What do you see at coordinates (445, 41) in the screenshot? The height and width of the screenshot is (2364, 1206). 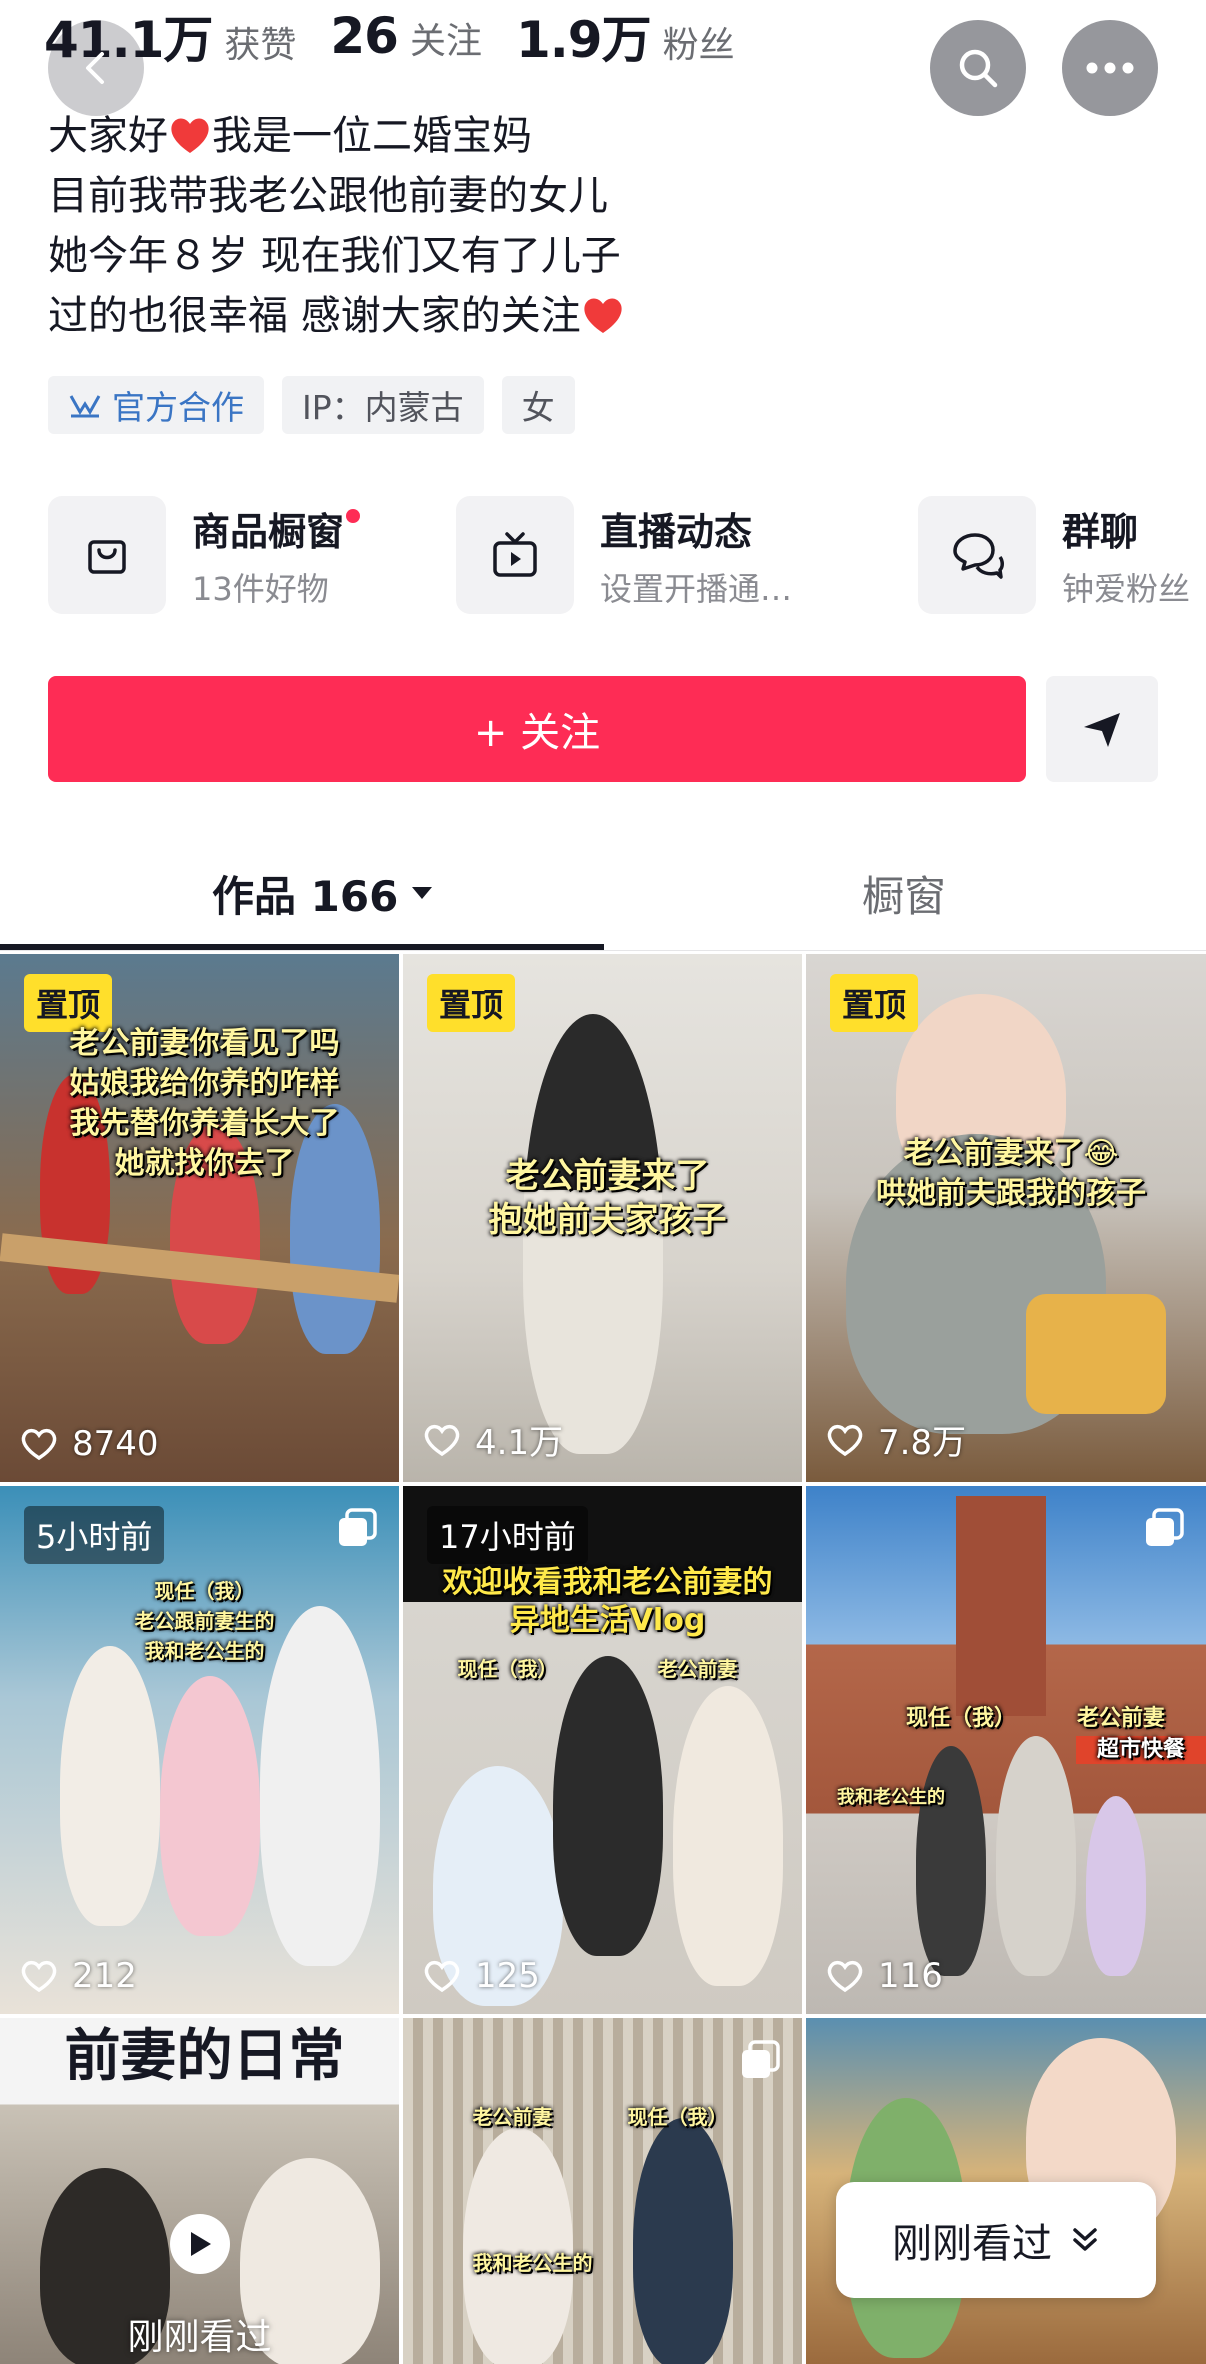 I see `stat-label: 关注` at bounding box center [445, 41].